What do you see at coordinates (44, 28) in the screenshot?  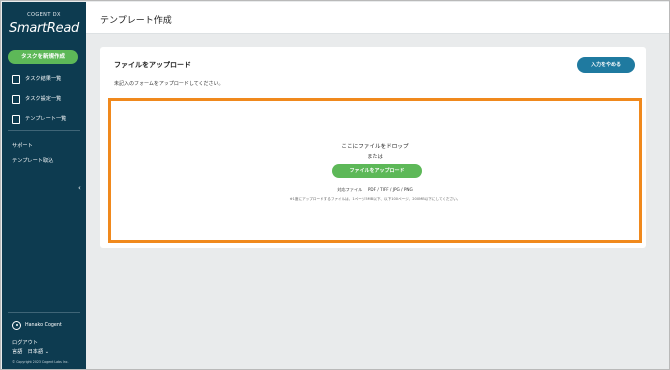 I see `brand-logo: SmartRead` at bounding box center [44, 28].